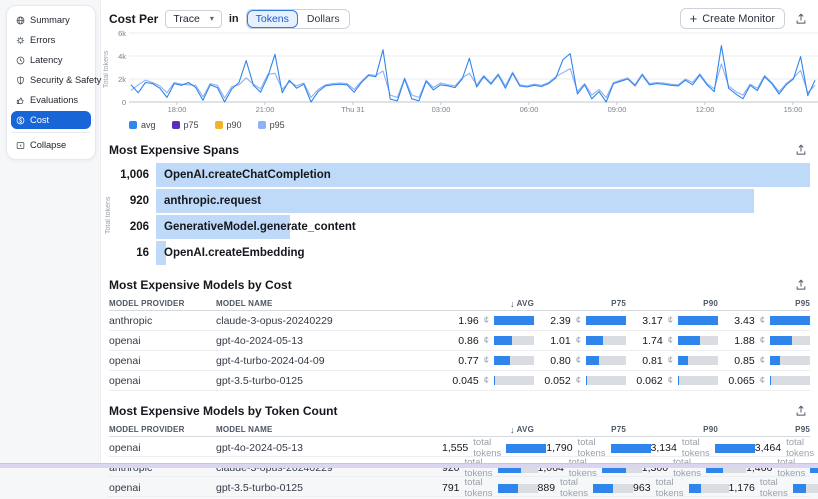 The image size is (818, 499). Describe the element at coordinates (590, 468) in the screenshot. I see `metric-cell: 1,064total tokens` at that location.